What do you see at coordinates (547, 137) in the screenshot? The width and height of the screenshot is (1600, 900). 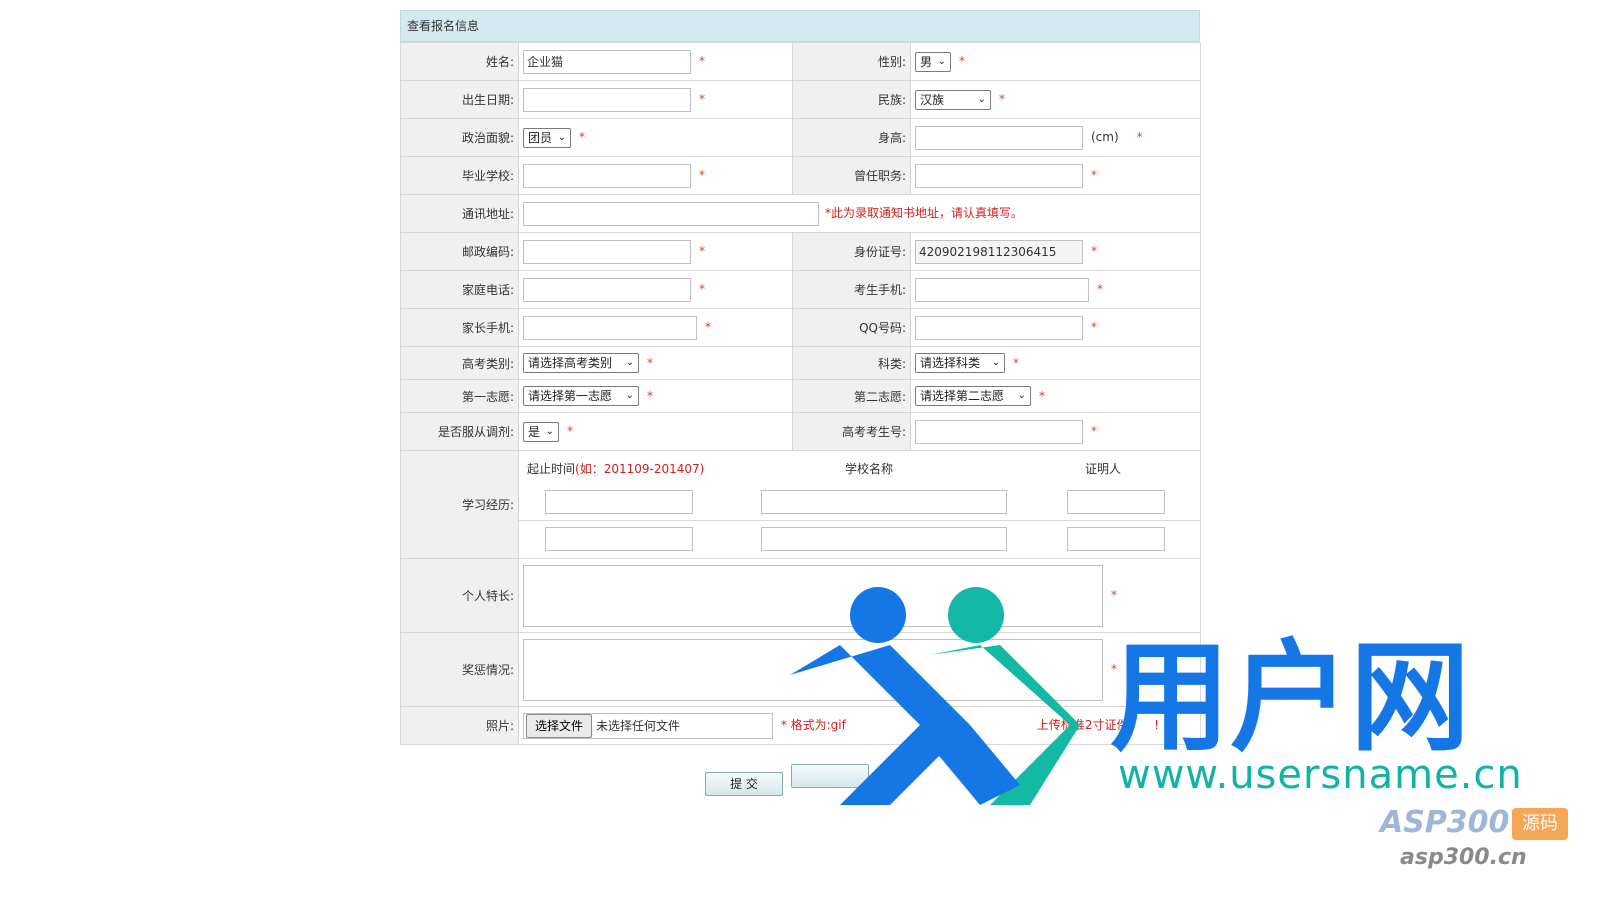 I see `political-select: 团员 ⌄` at bounding box center [547, 137].